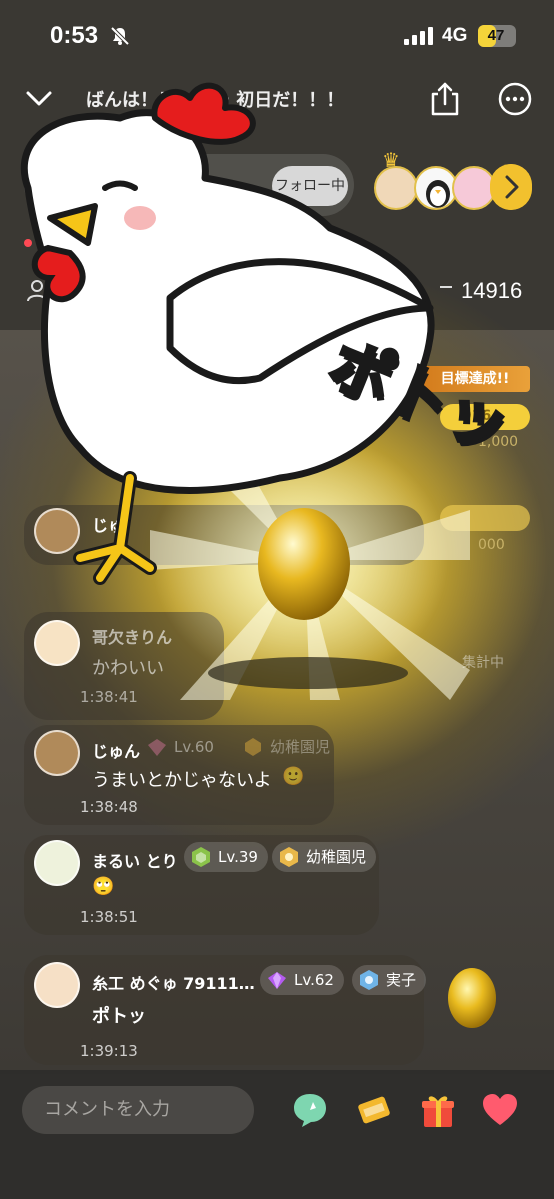 The width and height of the screenshot is (554, 1199). Describe the element at coordinates (138, 1110) in the screenshot. I see `comment-input: コメントを入力` at that location.